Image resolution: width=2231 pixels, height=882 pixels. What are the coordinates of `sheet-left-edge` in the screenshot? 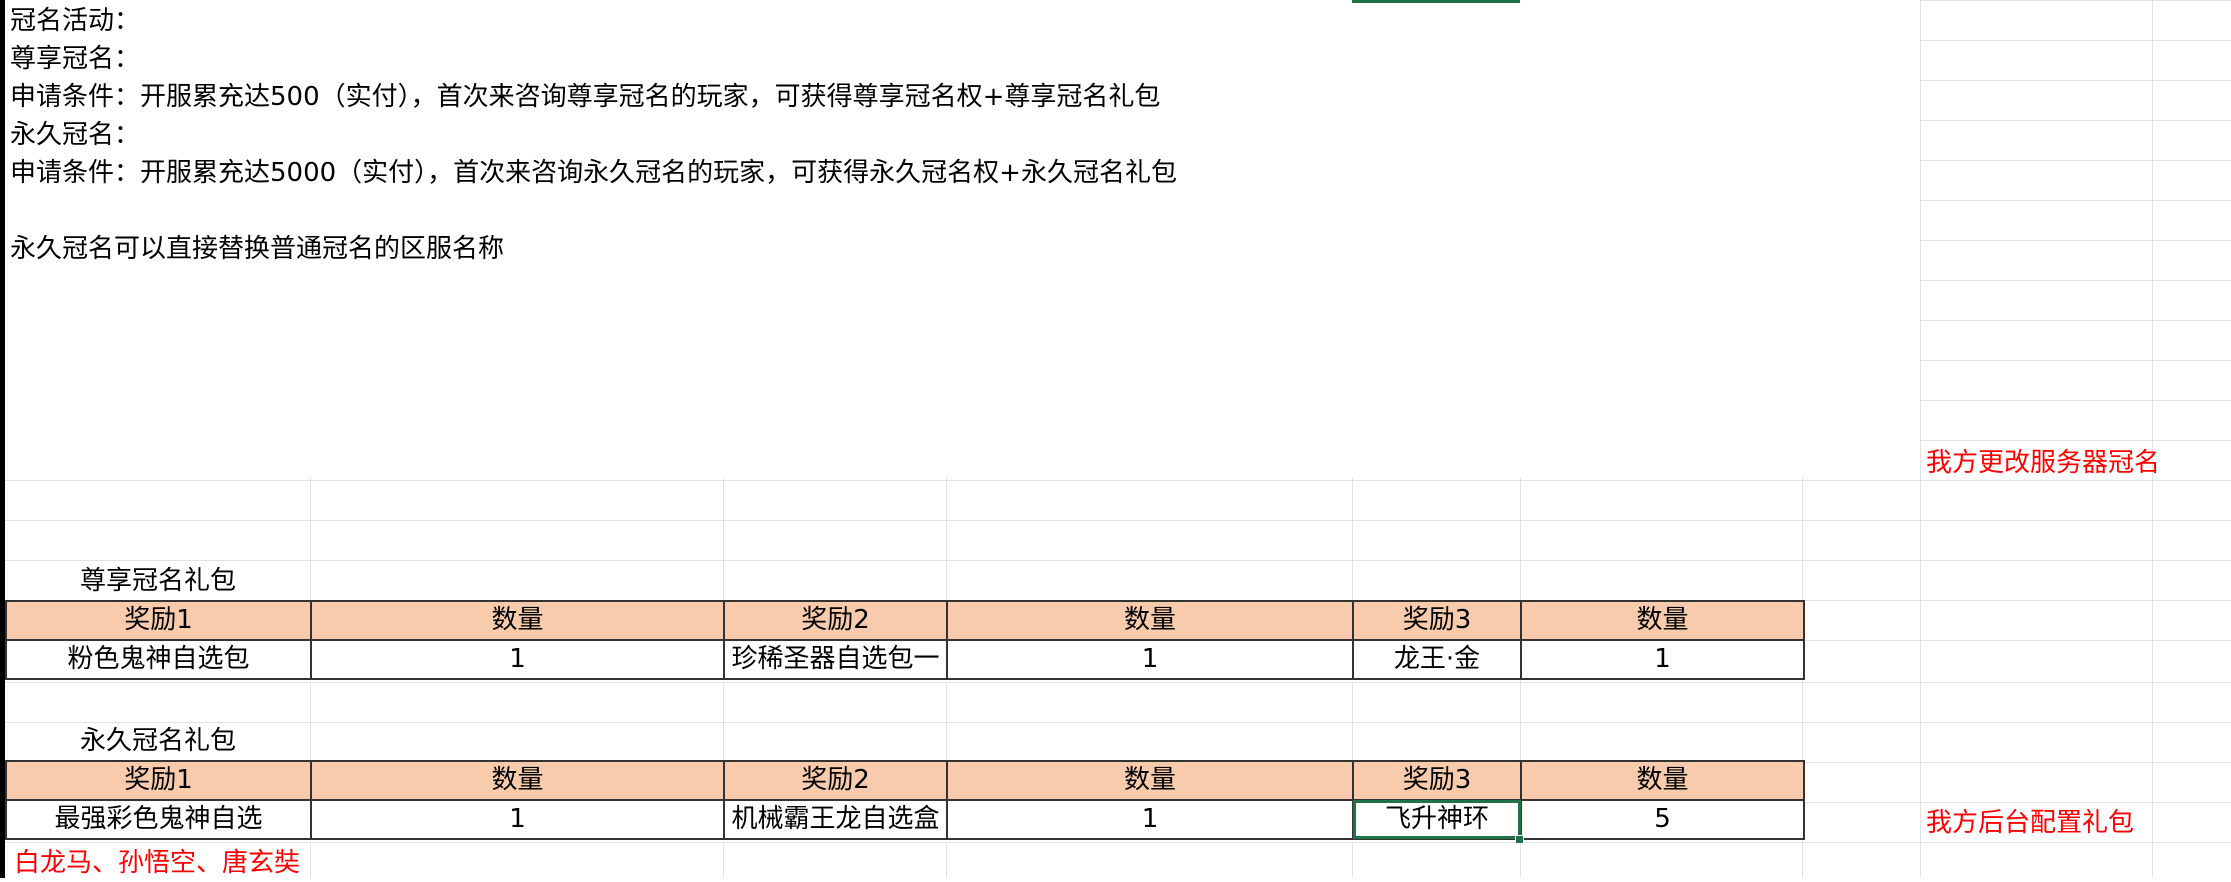 It's located at (2, 439).